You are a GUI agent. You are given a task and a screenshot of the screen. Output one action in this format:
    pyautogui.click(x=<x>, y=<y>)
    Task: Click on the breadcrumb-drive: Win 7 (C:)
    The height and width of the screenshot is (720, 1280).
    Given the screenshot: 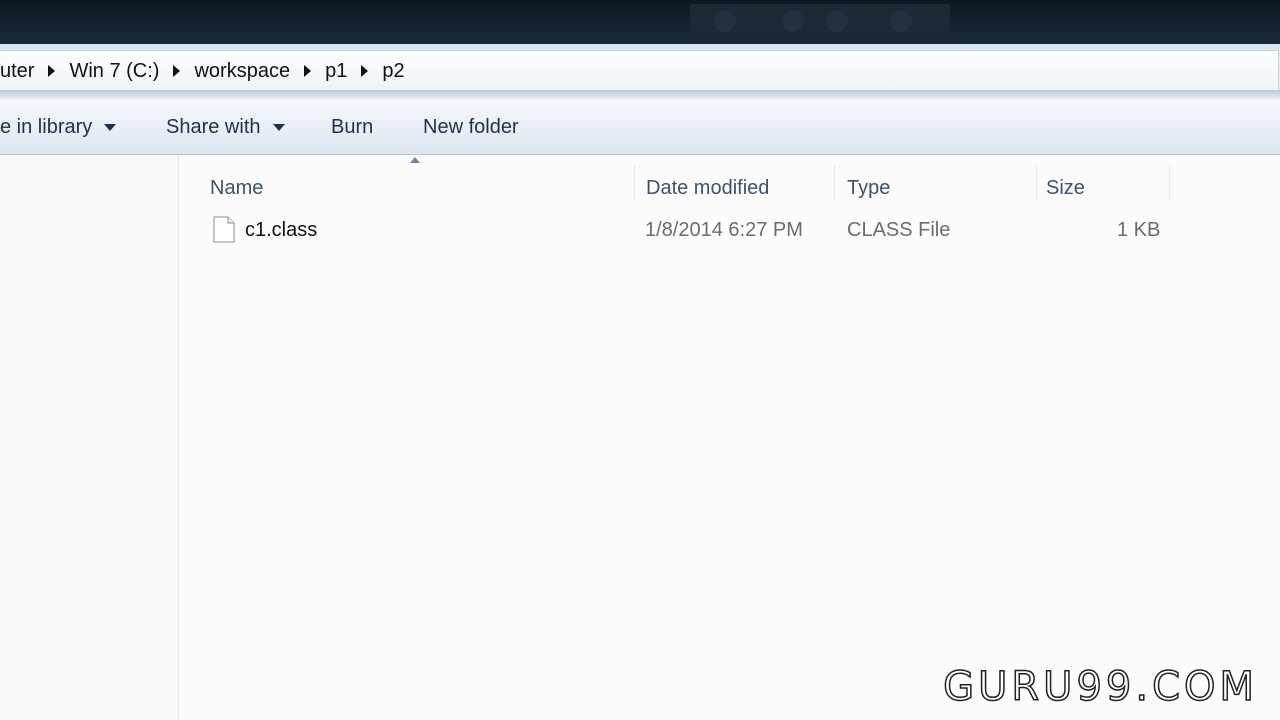 What is the action you would take?
    pyautogui.click(x=114, y=71)
    